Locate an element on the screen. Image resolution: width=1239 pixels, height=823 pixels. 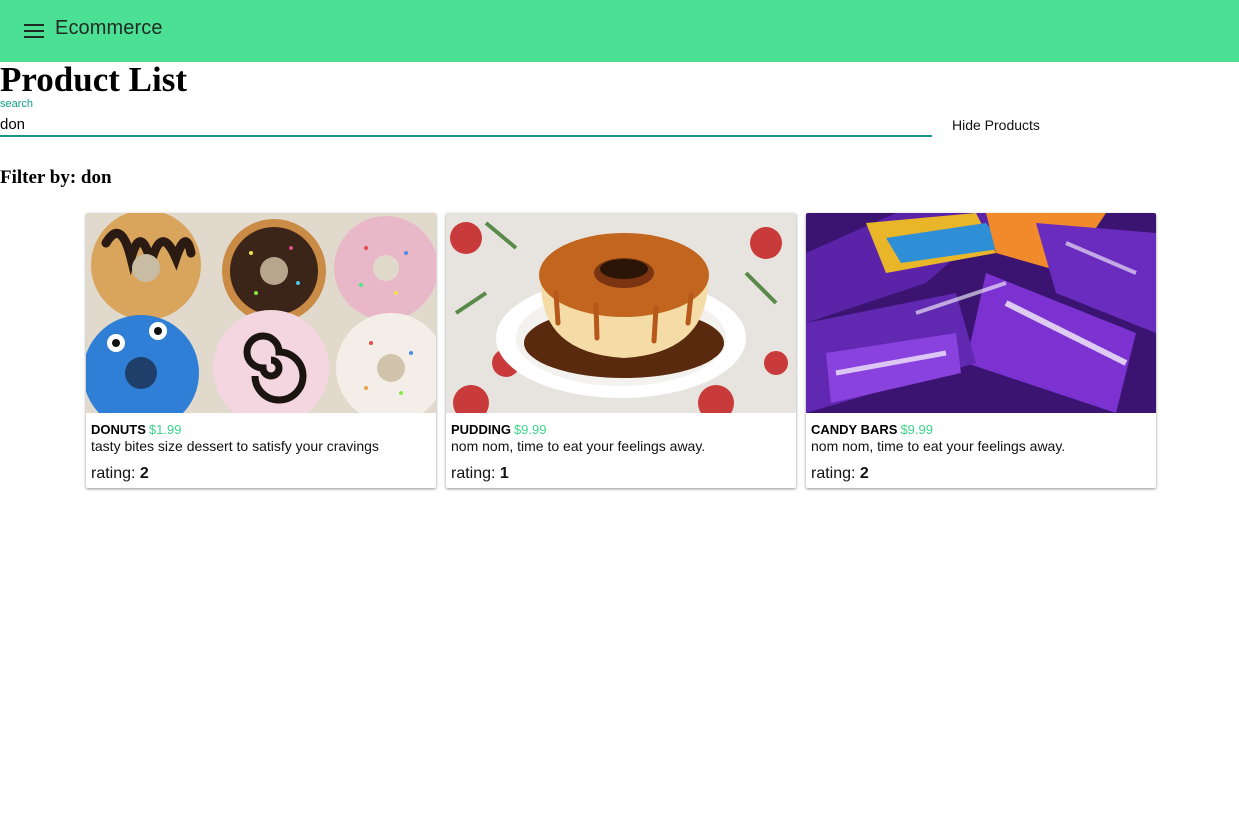
product-name: DONUTS is located at coordinates (118, 429).